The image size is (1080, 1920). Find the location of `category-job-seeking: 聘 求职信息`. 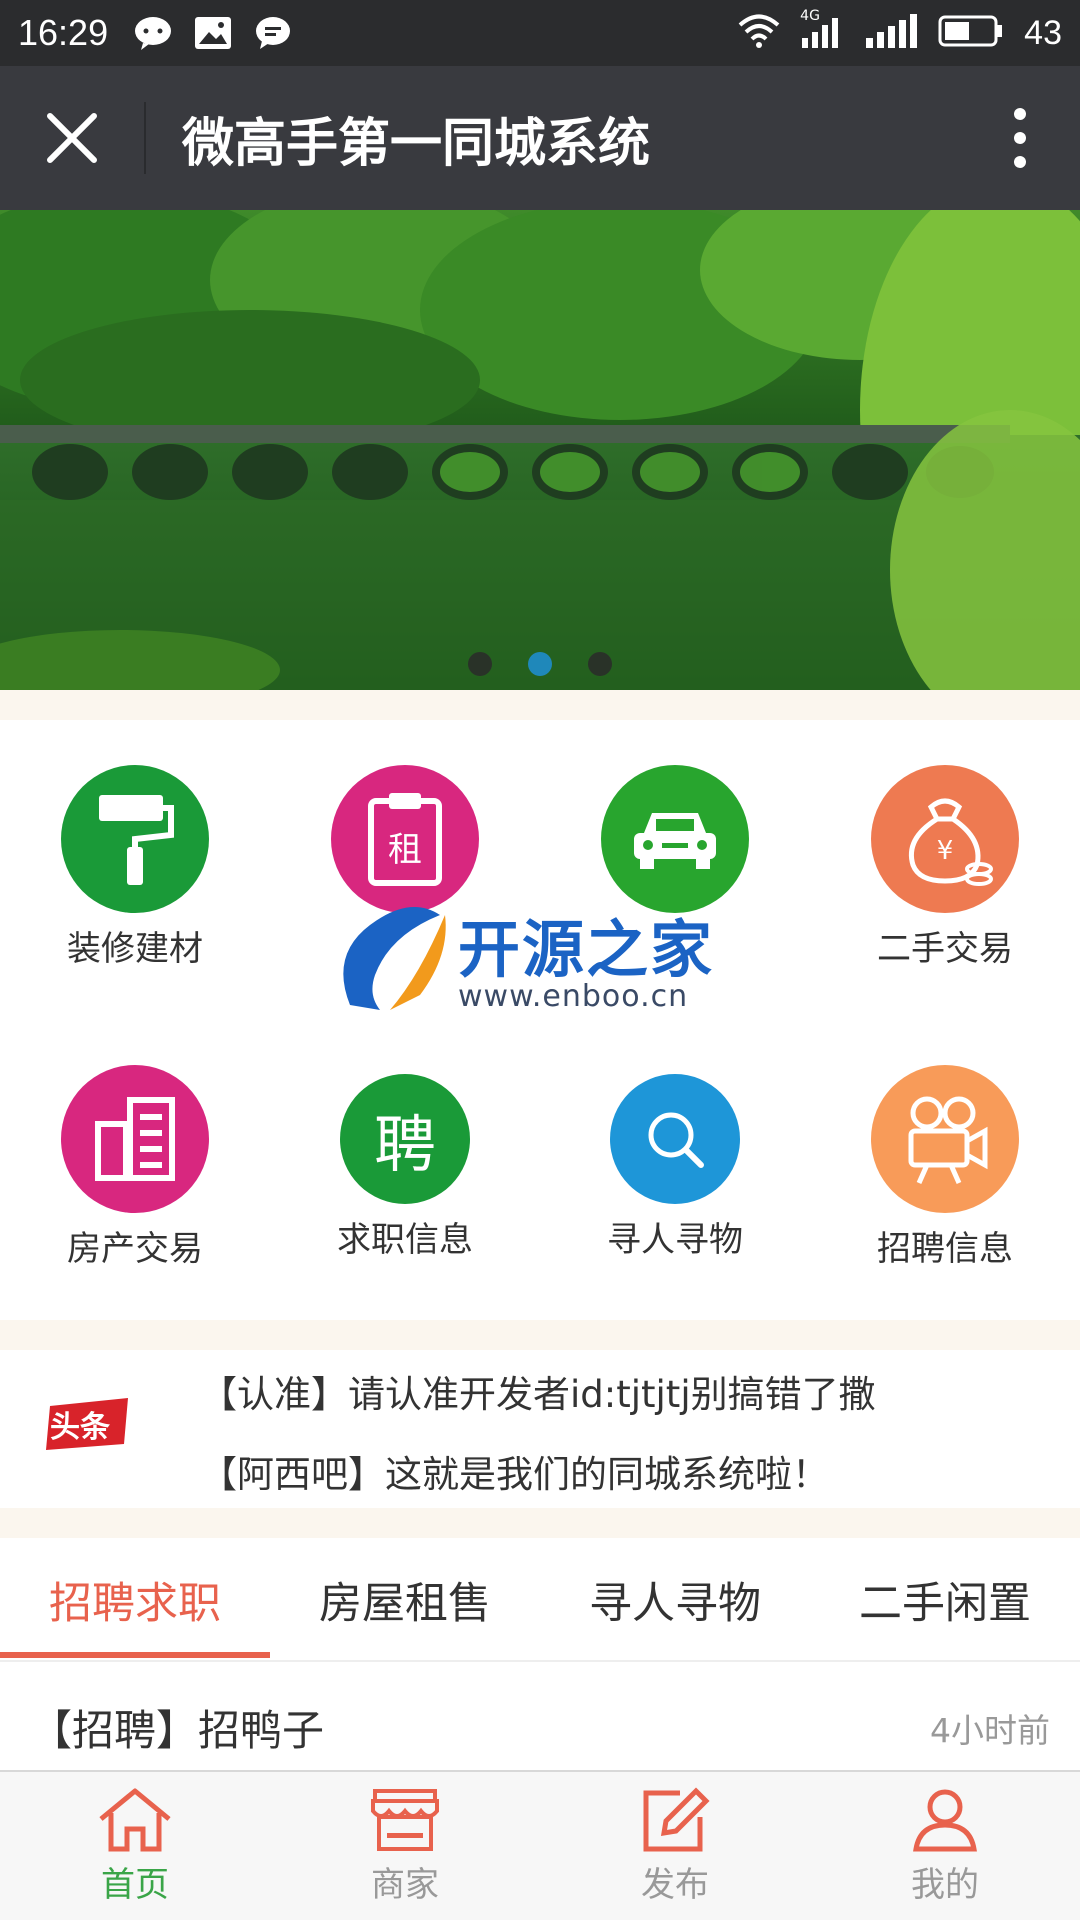

category-job-seeking: 聘 求职信息 is located at coordinates (405, 1150).